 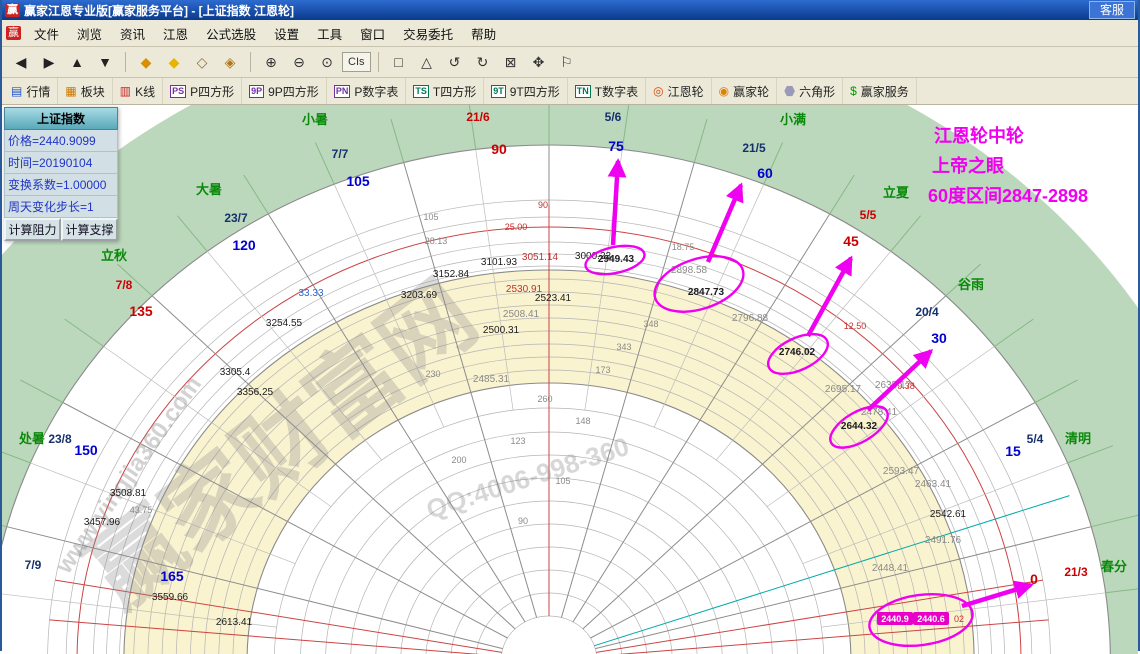 What do you see at coordinates (105, 62) in the screenshot?
I see `down-icon: ▼` at bounding box center [105, 62].